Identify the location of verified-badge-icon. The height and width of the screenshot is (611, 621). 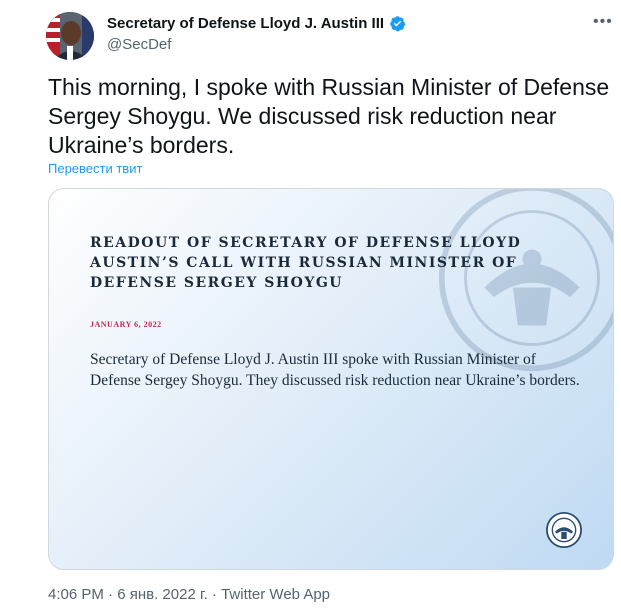
(398, 24).